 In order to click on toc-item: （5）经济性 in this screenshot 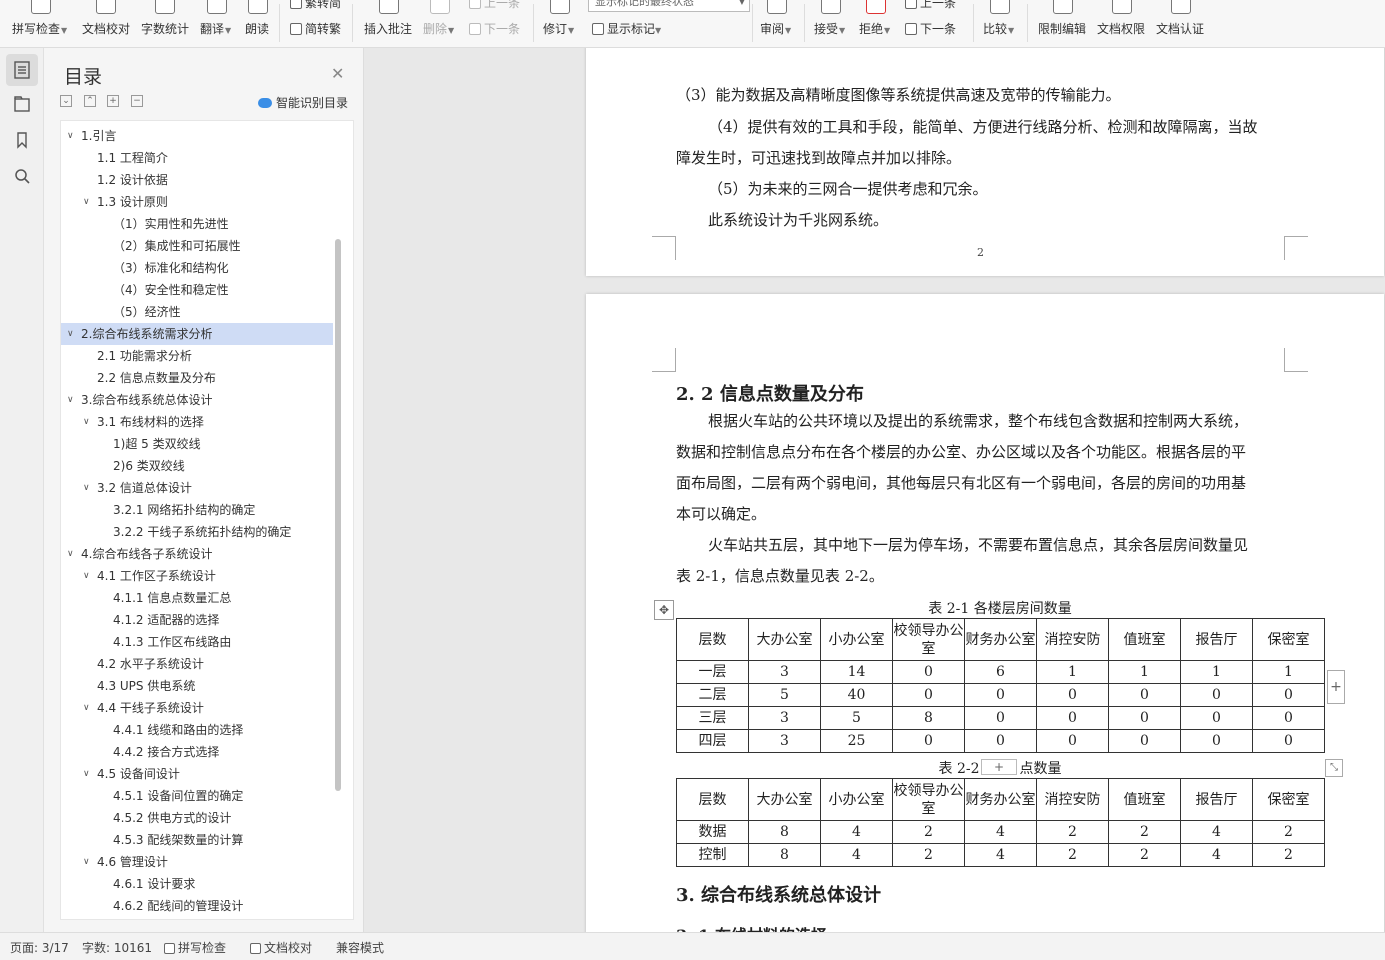, I will do `click(197, 312)`.